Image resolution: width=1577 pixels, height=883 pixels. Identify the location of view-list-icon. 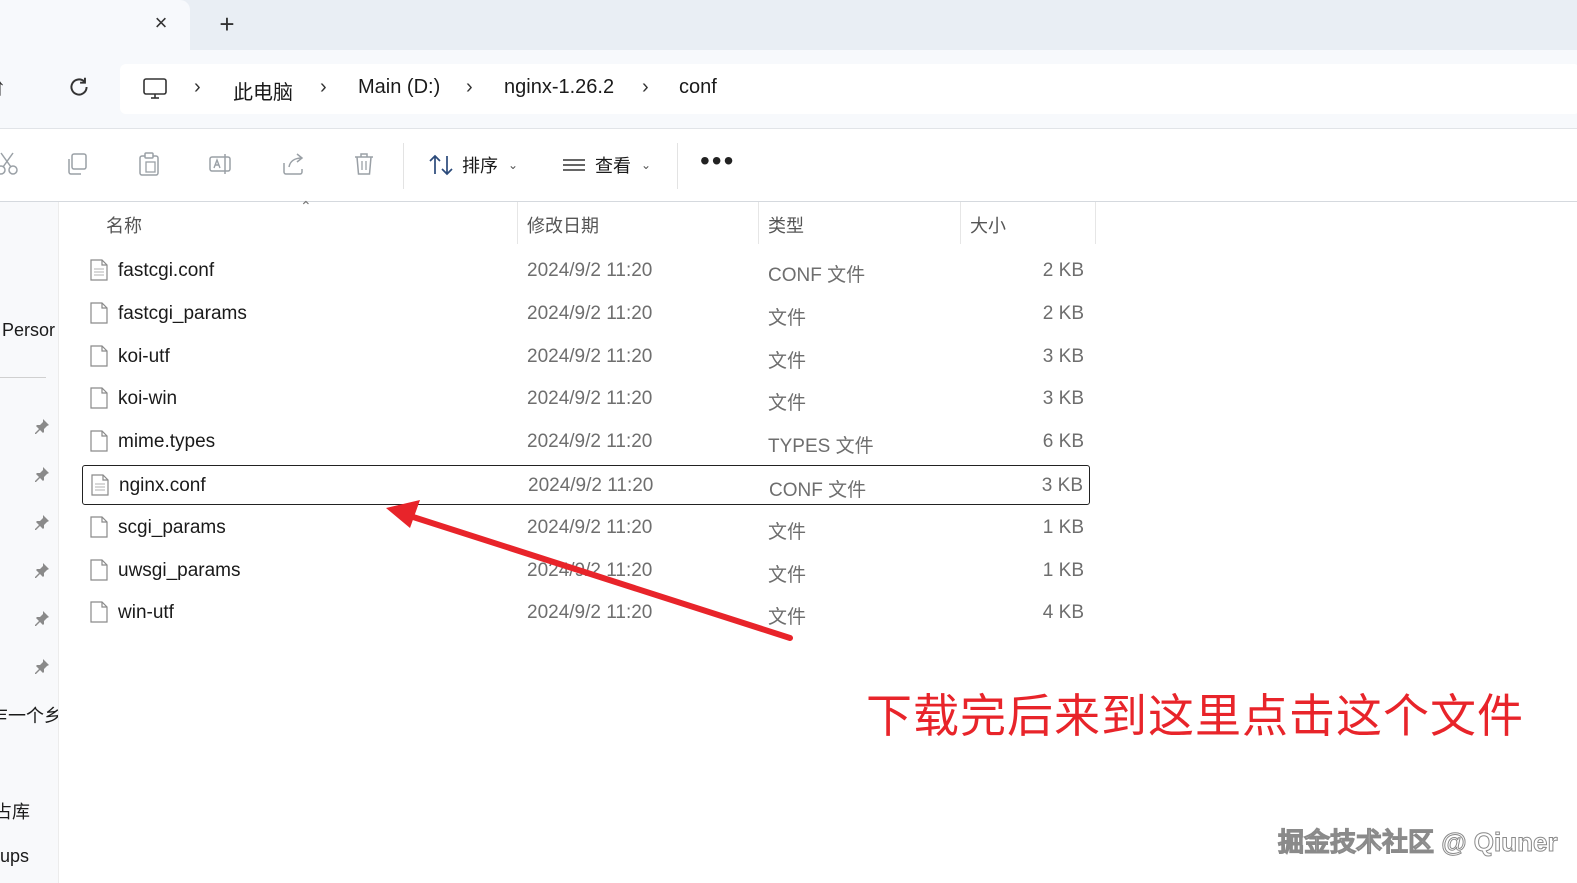
(574, 165).